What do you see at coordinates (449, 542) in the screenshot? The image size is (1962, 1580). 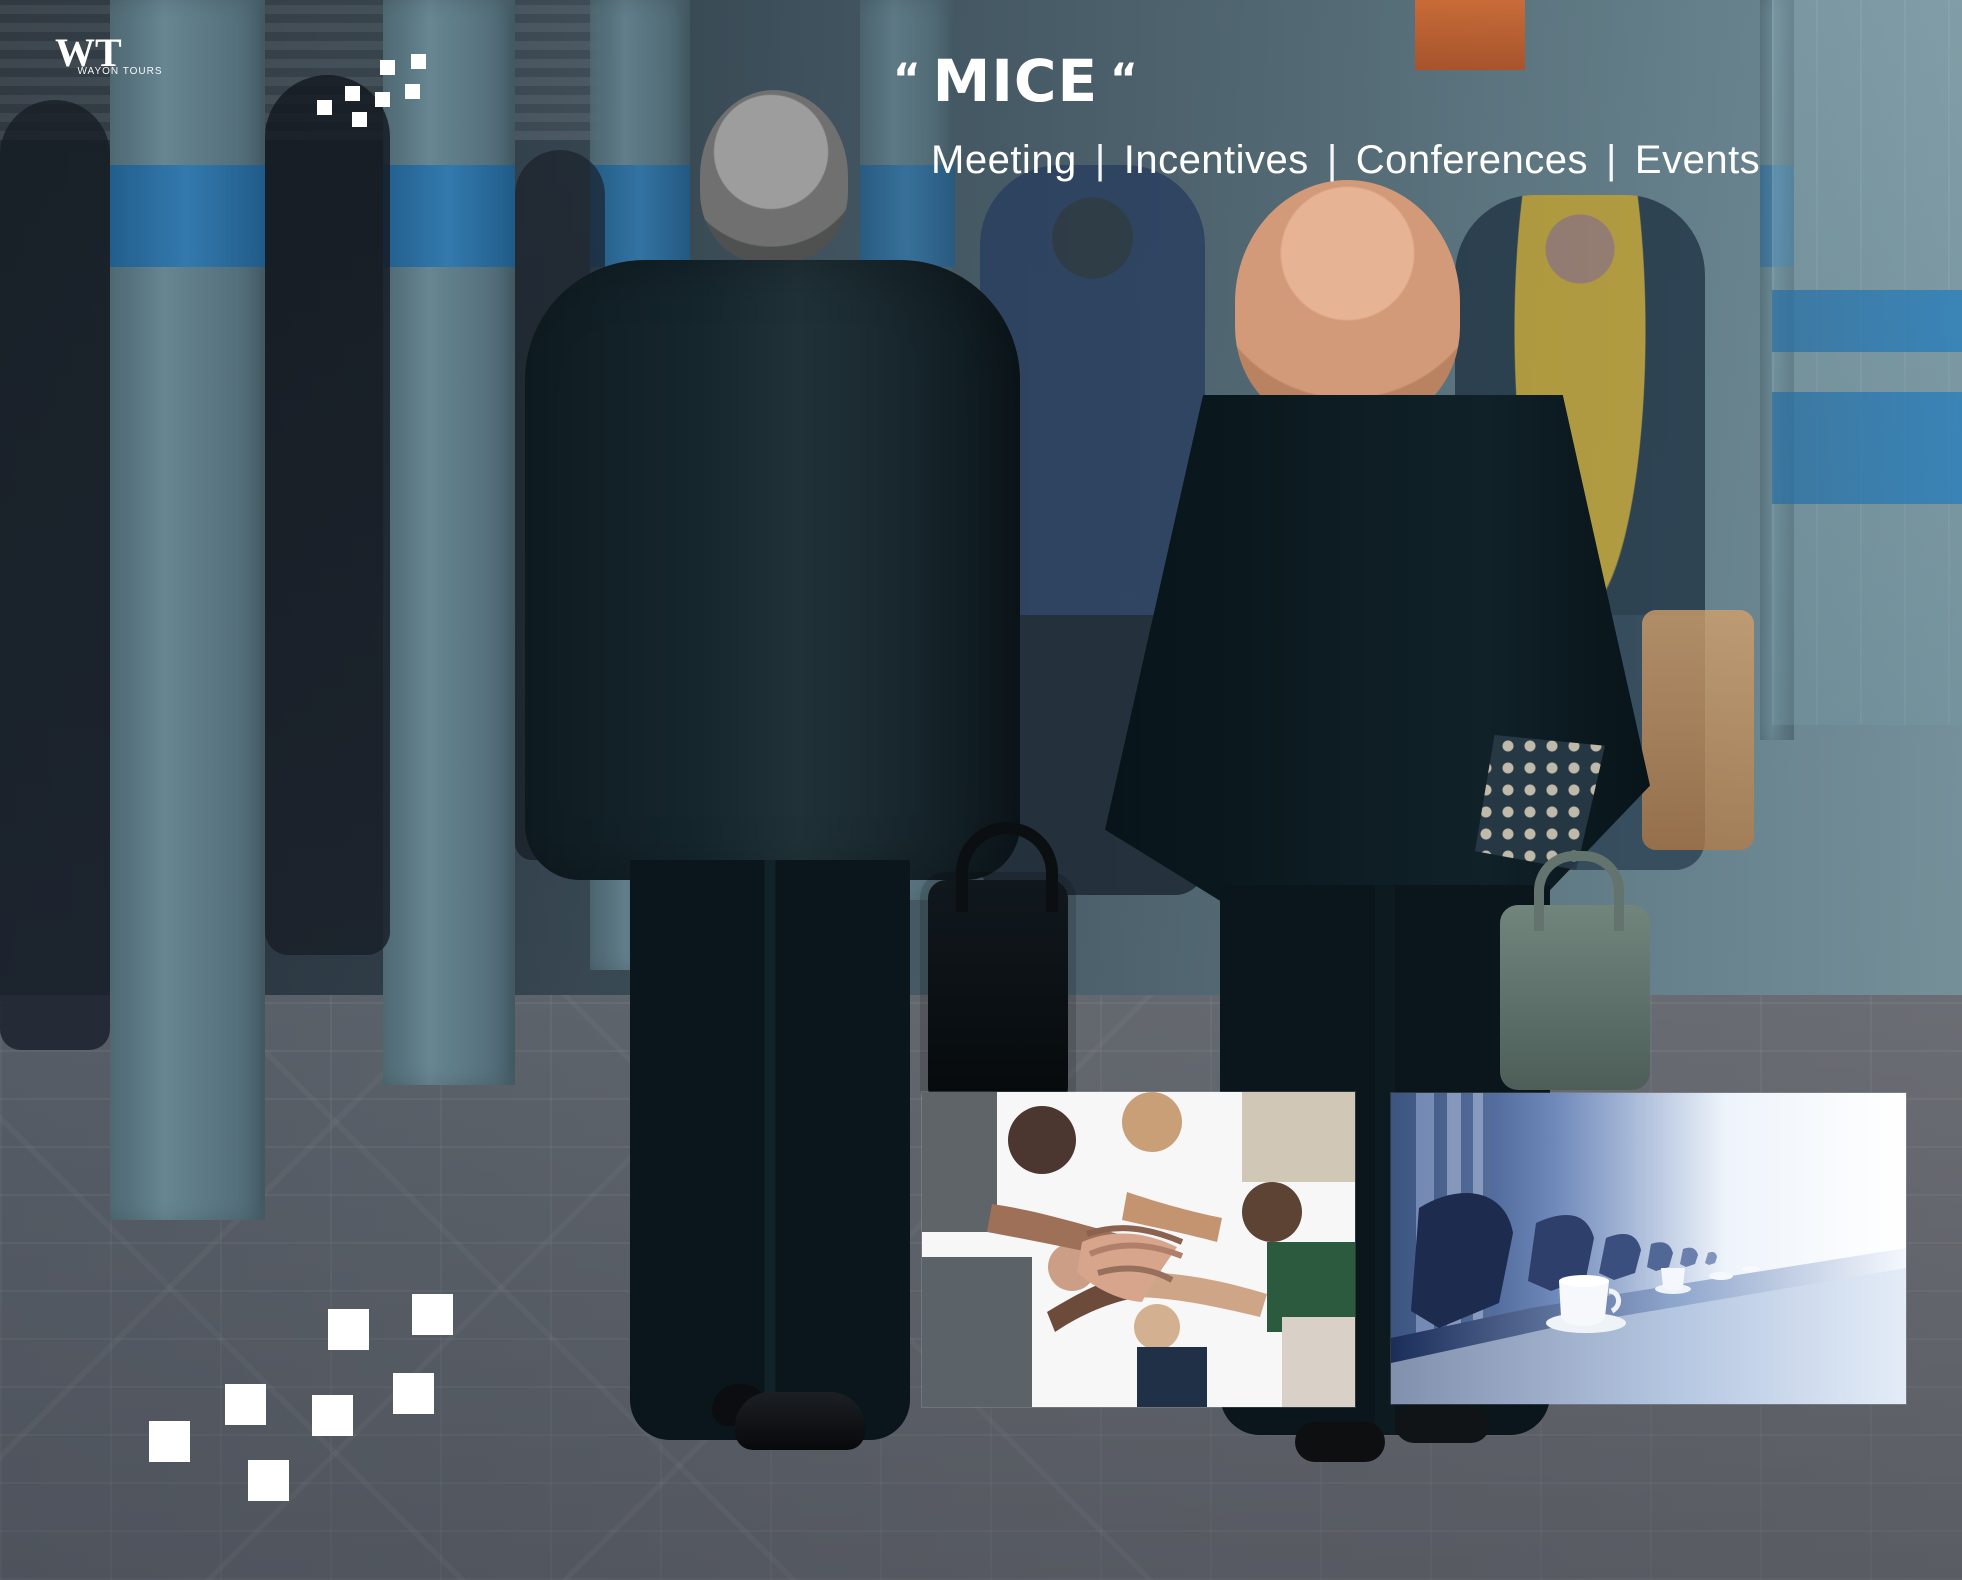 I see `pillar-left-middle` at bounding box center [449, 542].